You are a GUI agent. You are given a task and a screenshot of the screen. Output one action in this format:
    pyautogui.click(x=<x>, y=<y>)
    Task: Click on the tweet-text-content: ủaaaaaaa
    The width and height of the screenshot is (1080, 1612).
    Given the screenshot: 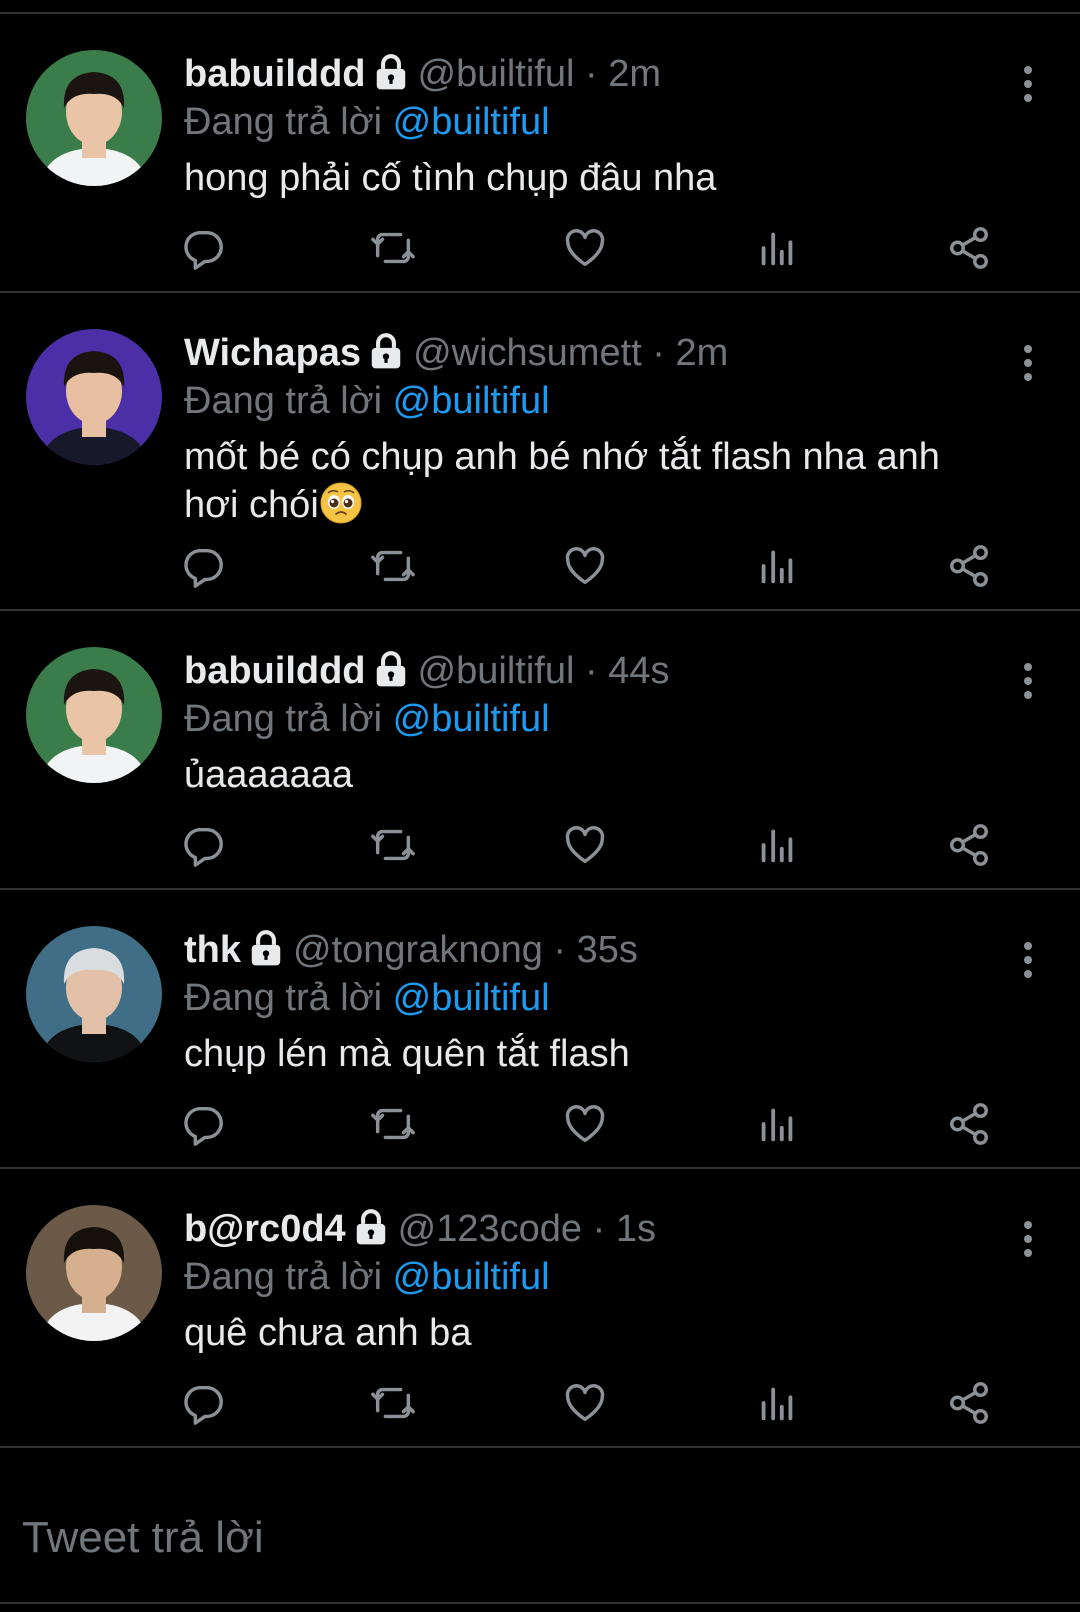 What is the action you would take?
    pyautogui.click(x=269, y=775)
    